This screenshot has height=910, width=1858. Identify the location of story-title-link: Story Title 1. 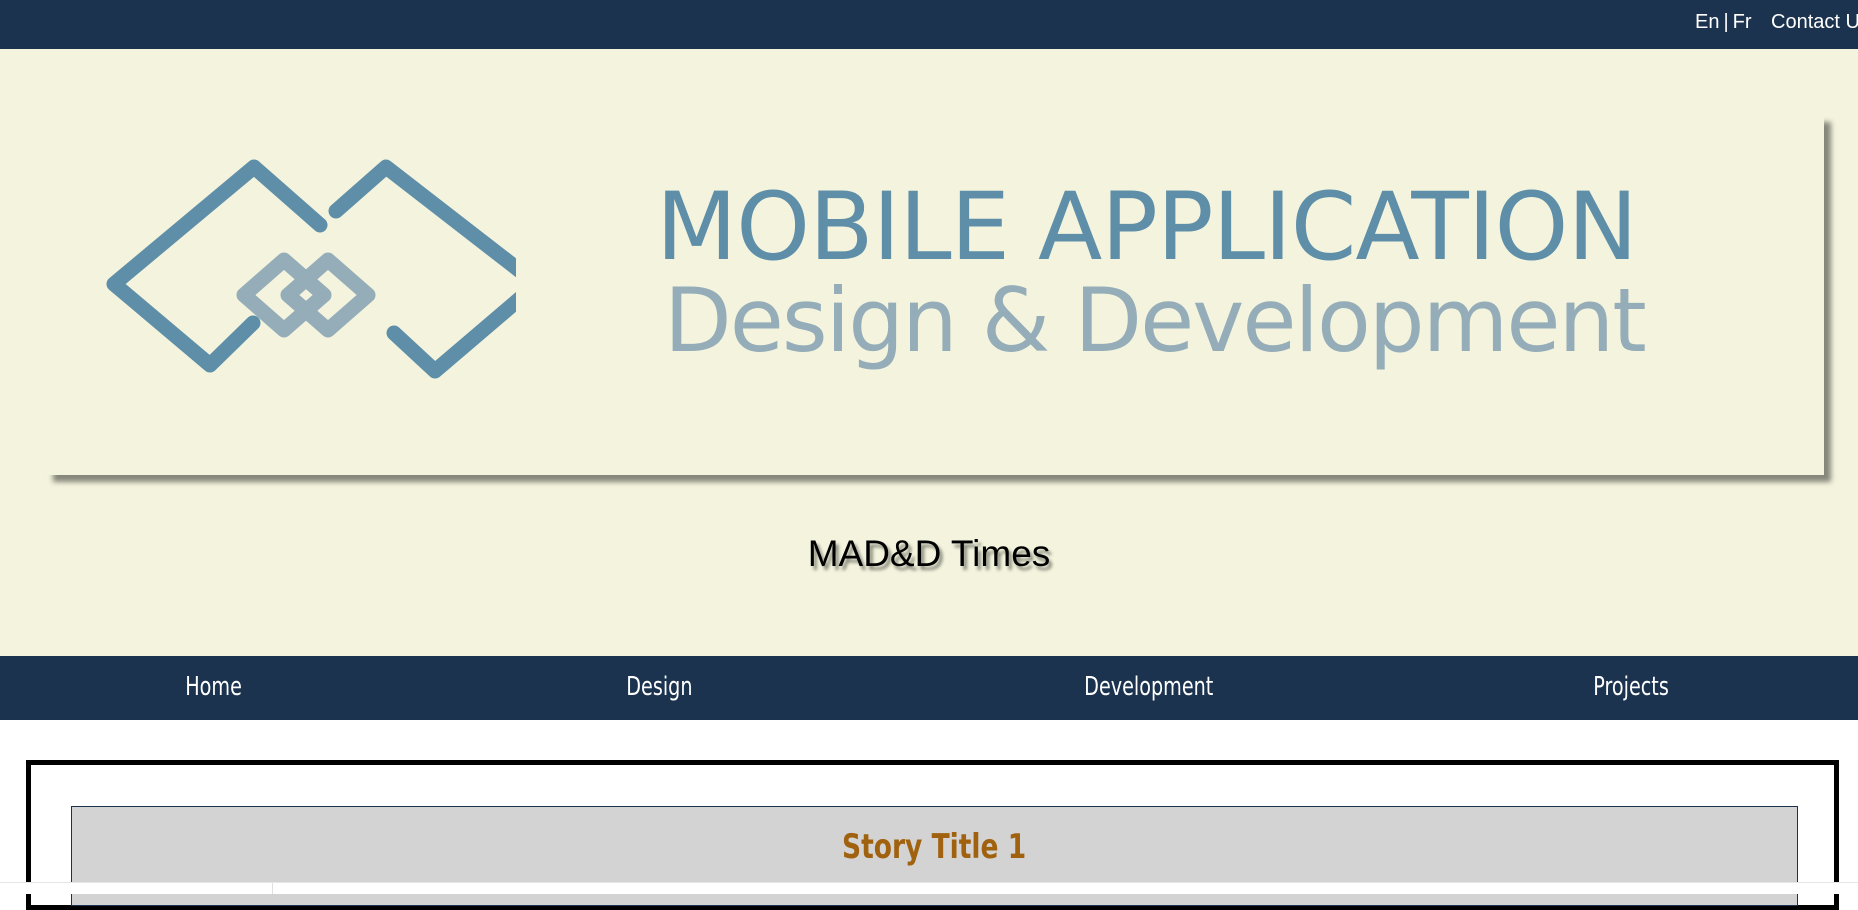
(934, 847).